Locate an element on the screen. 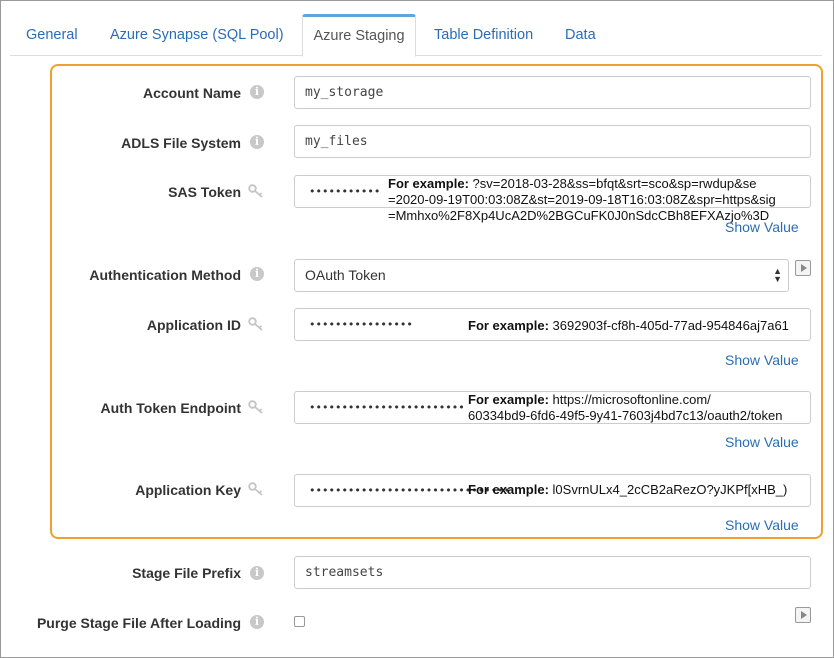  masked-value: •••••••••••••••• is located at coordinates (361, 324).